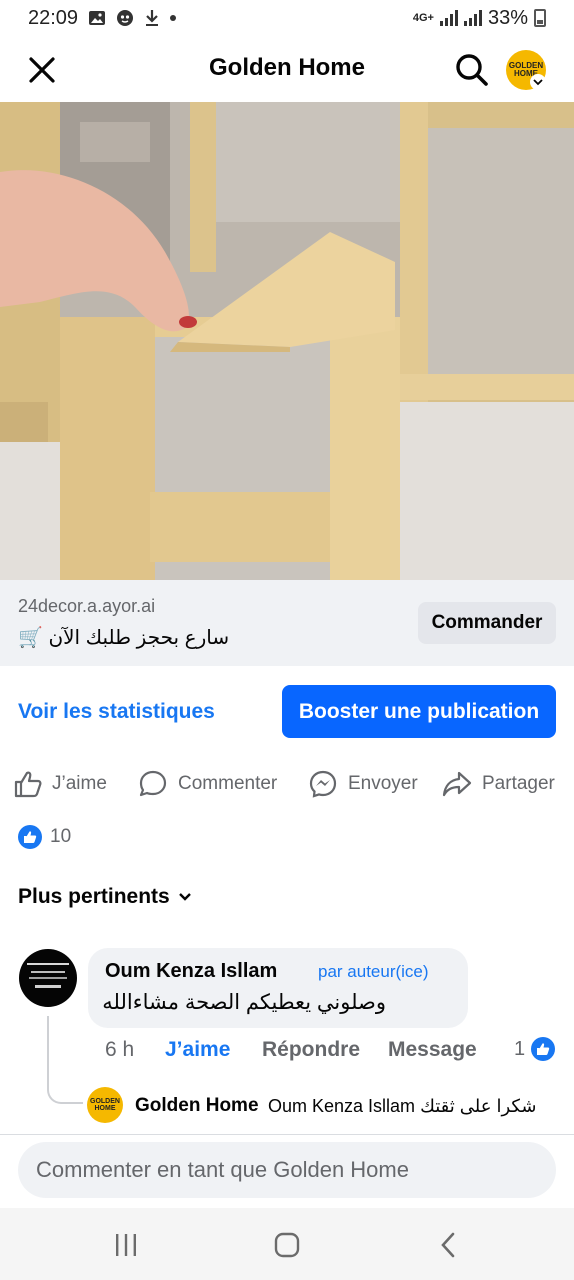  What do you see at coordinates (373, 971) in the screenshot?
I see `author-badge: par auteur(ice)` at bounding box center [373, 971].